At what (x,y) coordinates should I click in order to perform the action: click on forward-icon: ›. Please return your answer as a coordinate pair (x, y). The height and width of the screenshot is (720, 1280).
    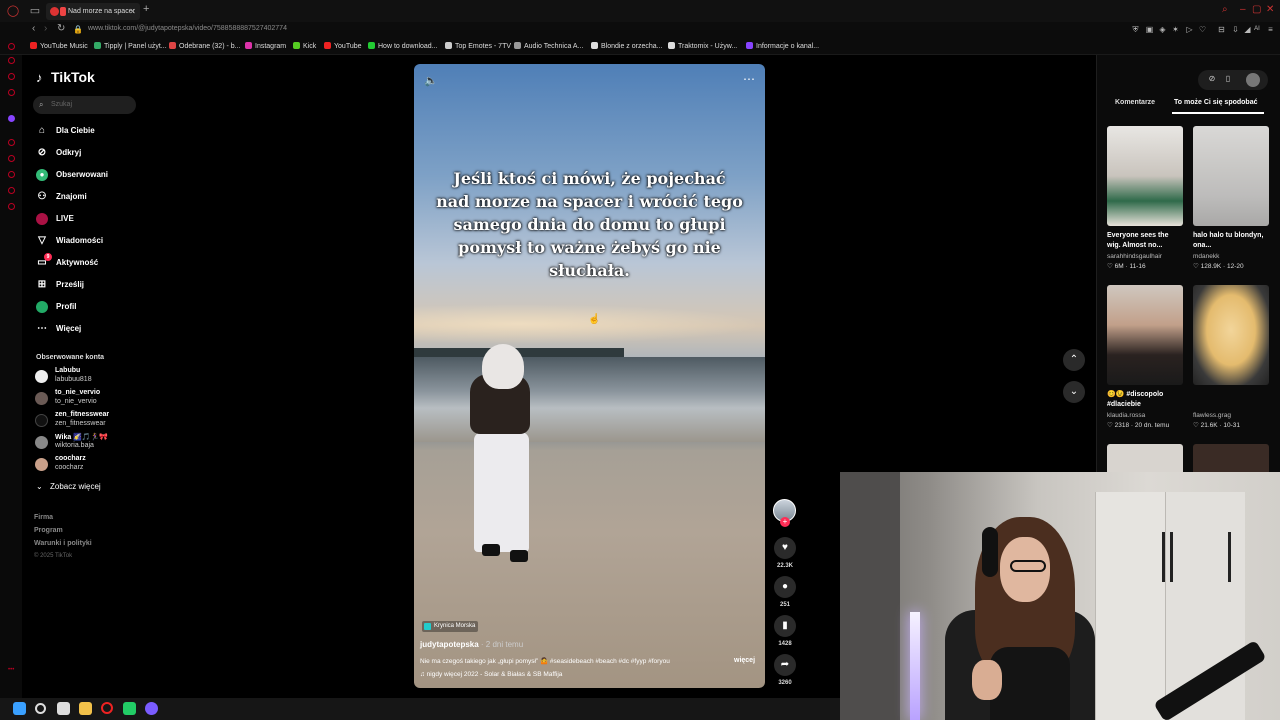
    Looking at the image, I should click on (45, 28).